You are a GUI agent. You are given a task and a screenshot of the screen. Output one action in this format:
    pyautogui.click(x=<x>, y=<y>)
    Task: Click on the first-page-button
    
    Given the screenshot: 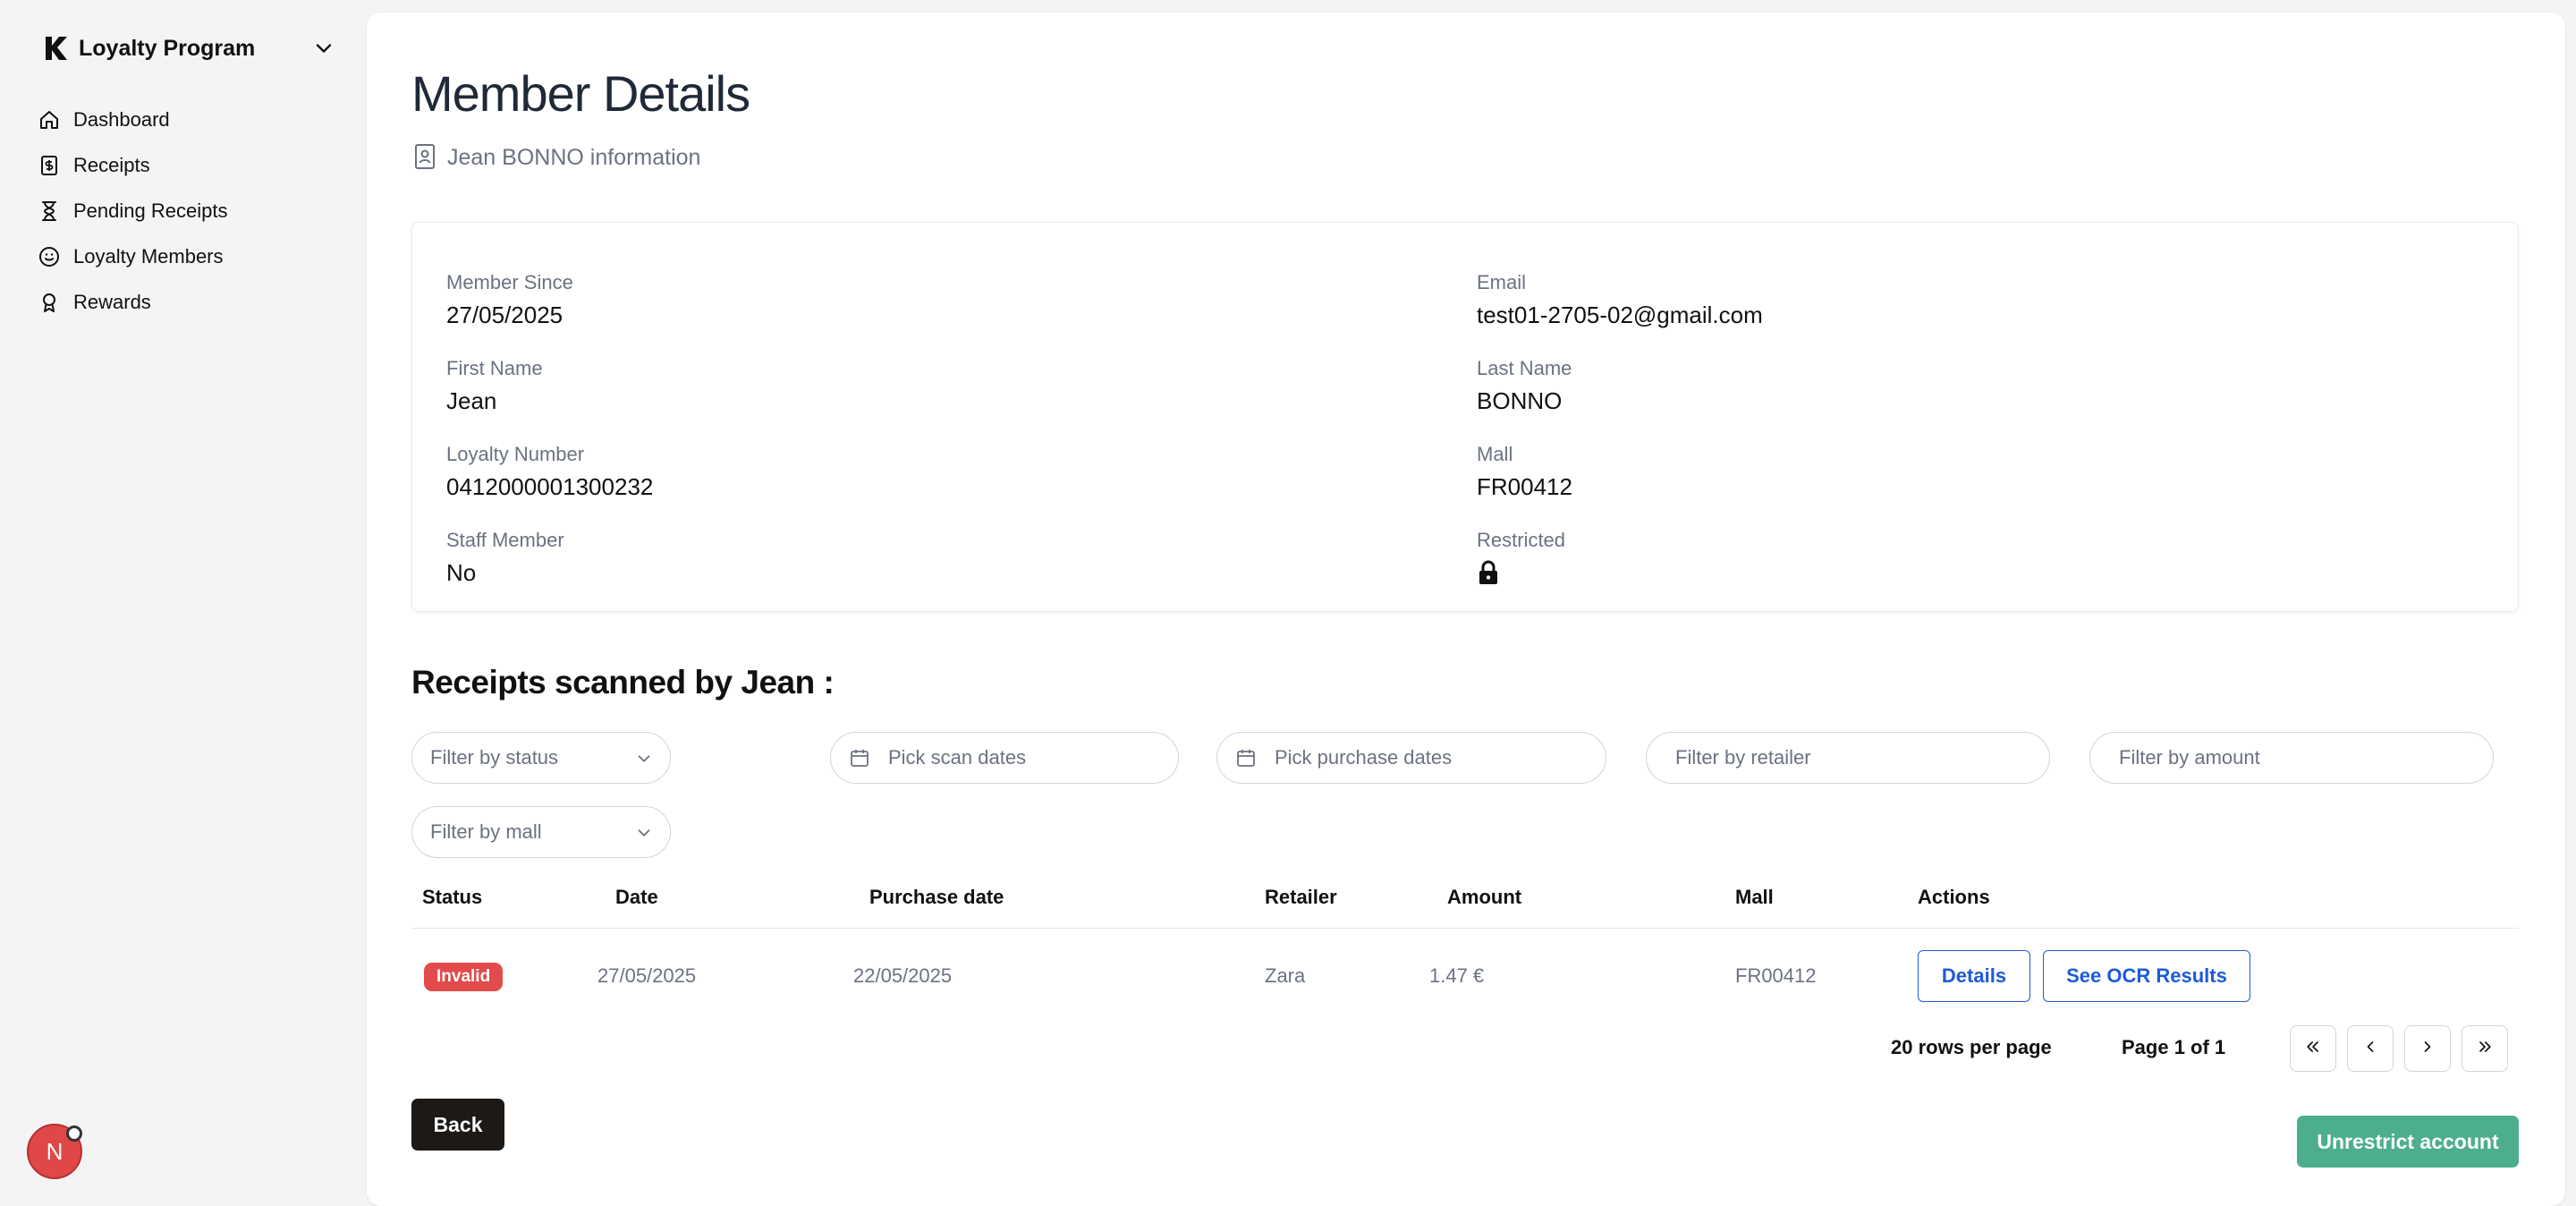 What is the action you would take?
    pyautogui.click(x=2313, y=1048)
    